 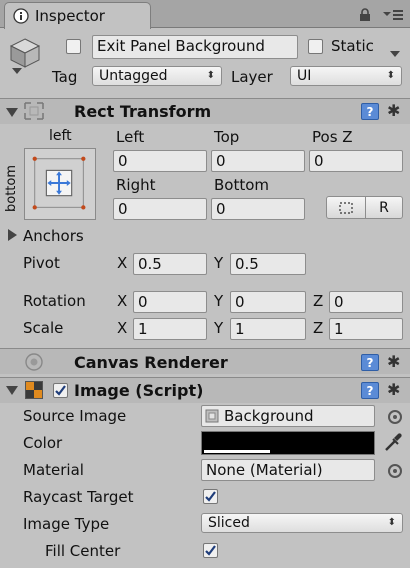 What do you see at coordinates (151, 362) in the screenshot?
I see `canvas-renderer-title: Canvas Renderer` at bounding box center [151, 362].